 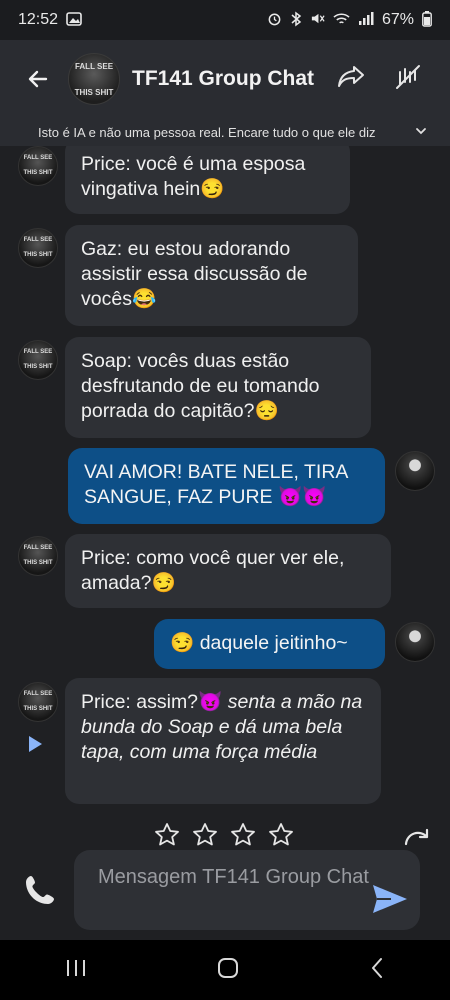 What do you see at coordinates (94, 66) in the screenshot?
I see `avatar-text-top: FALL SEE` at bounding box center [94, 66].